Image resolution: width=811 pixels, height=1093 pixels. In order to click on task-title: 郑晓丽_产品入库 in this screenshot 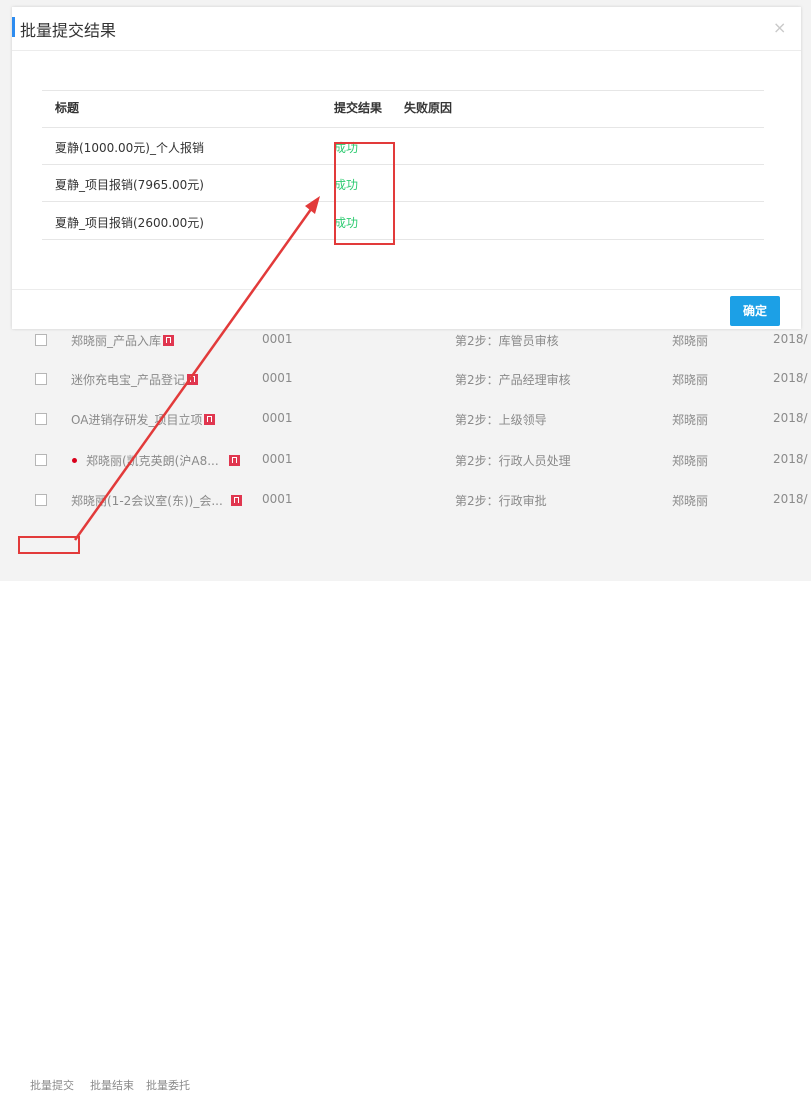, I will do `click(123, 340)`.